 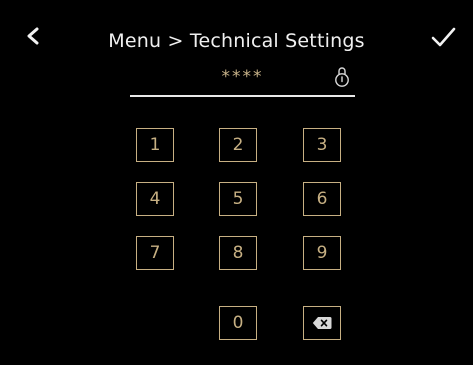 I want to click on key-2: 2, so click(x=238, y=145).